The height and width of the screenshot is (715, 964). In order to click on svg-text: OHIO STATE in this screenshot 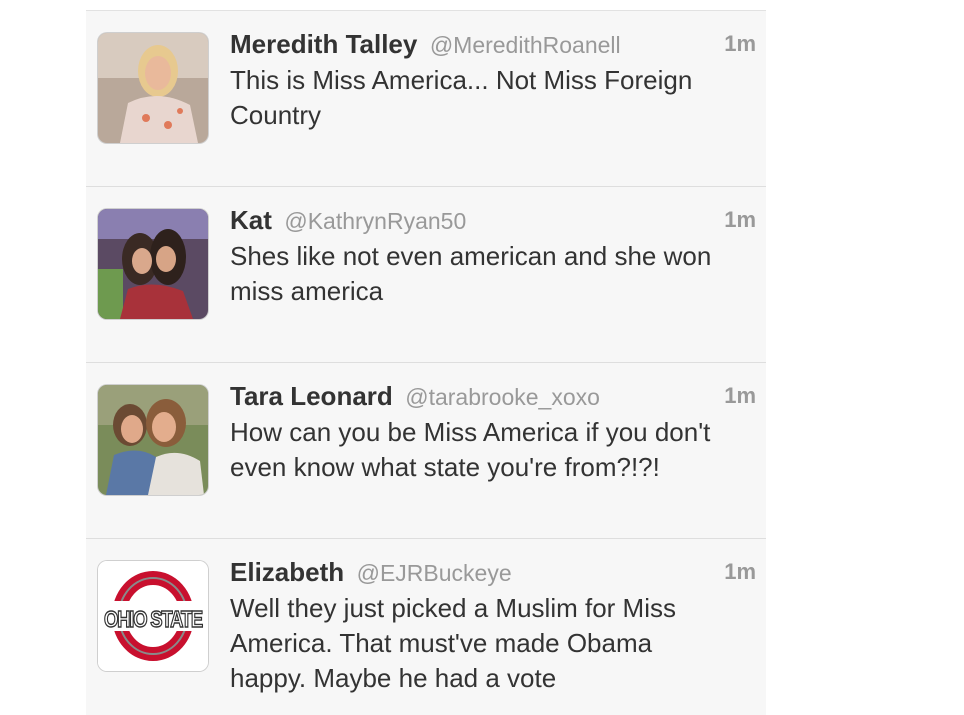, I will do `click(153, 619)`.